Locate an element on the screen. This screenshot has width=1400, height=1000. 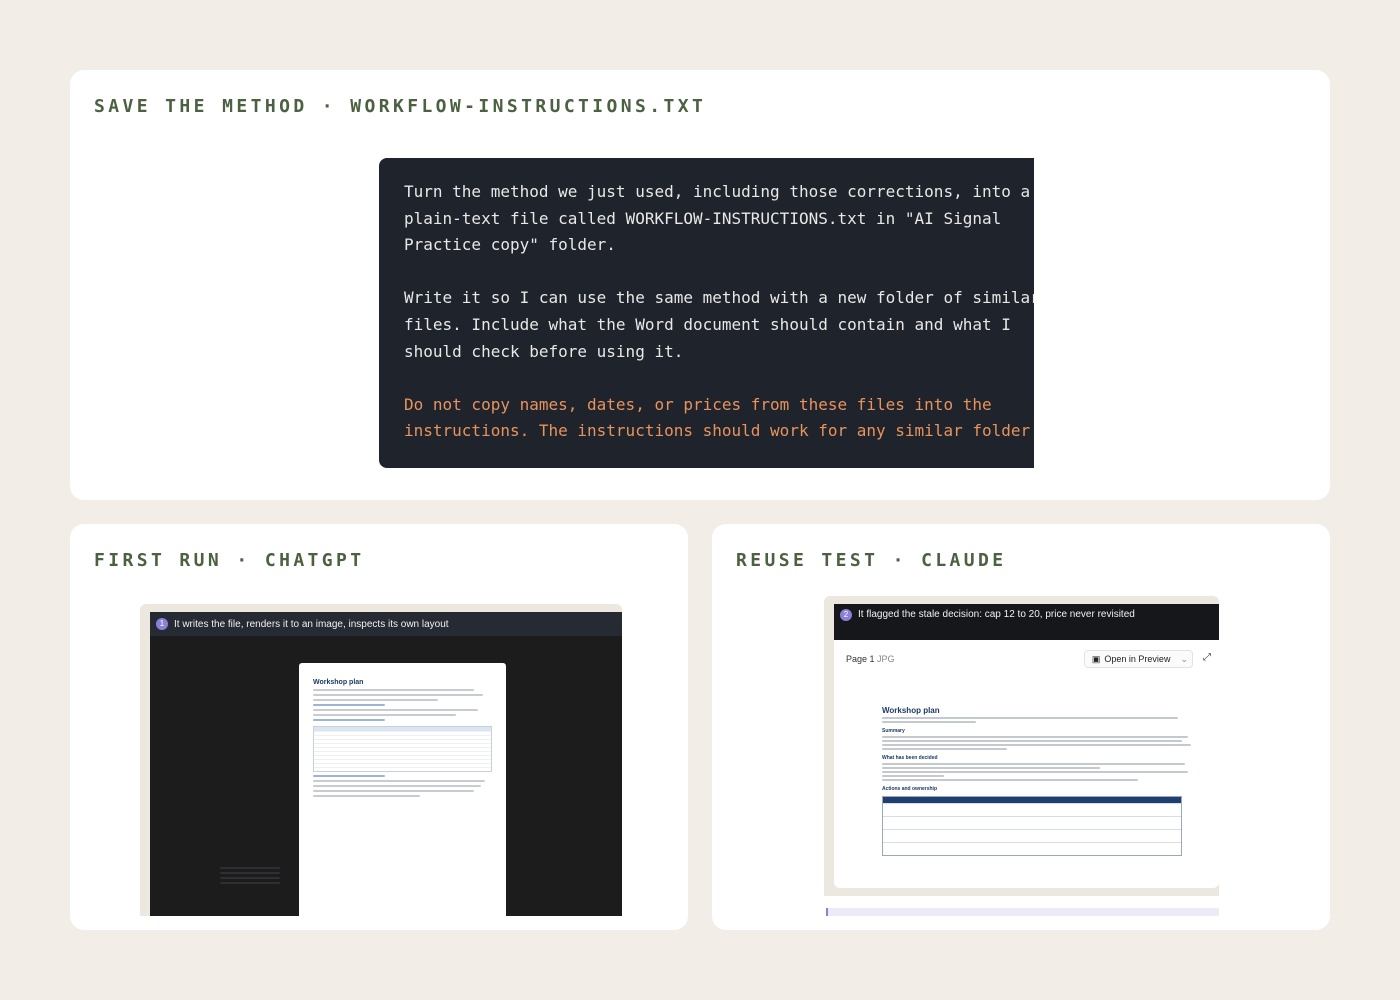
step-badge: 2 is located at coordinates (846, 615).